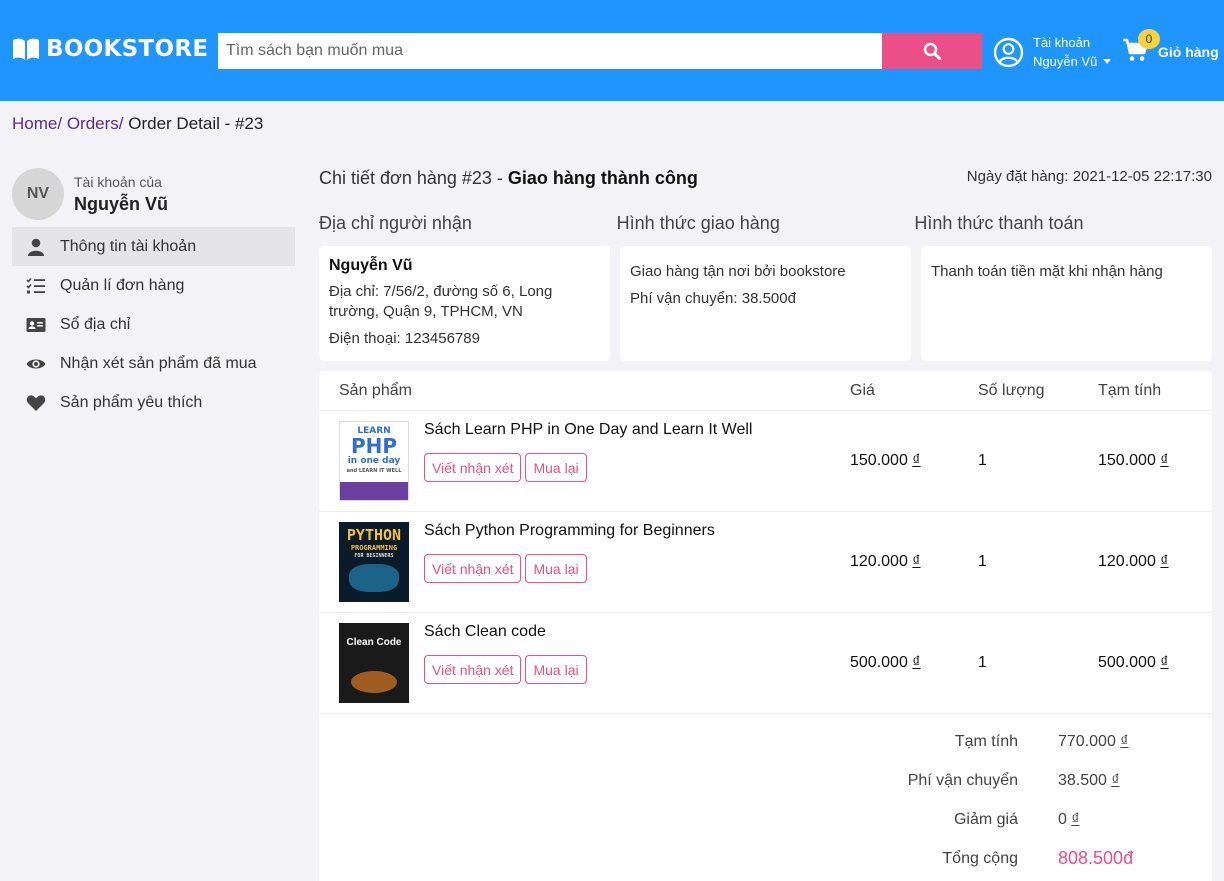 The image size is (1224, 881). What do you see at coordinates (374, 682) in the screenshot?
I see `cover-art` at bounding box center [374, 682].